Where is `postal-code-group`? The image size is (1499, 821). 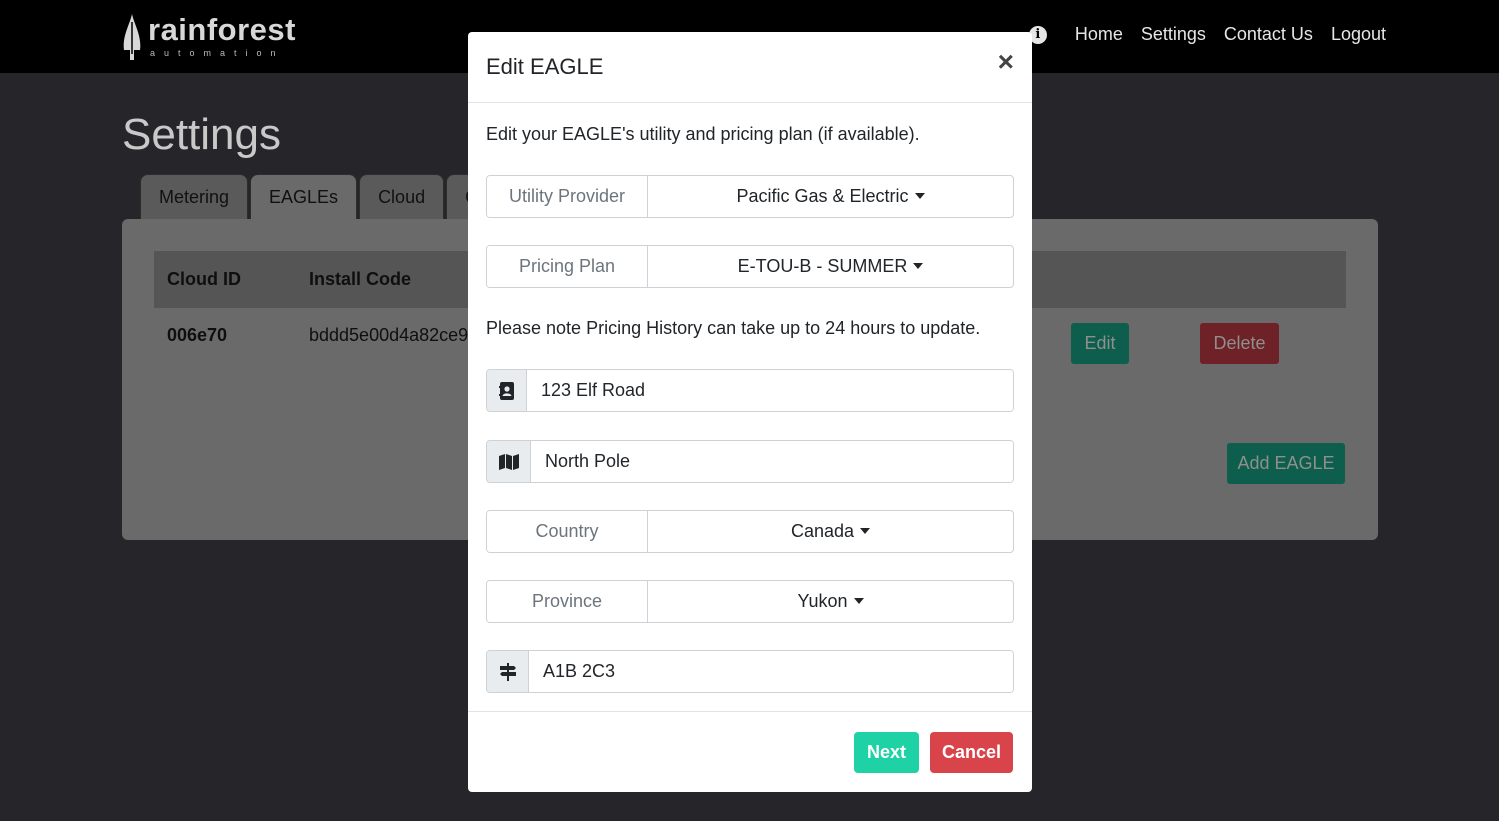
postal-code-group is located at coordinates (750, 671).